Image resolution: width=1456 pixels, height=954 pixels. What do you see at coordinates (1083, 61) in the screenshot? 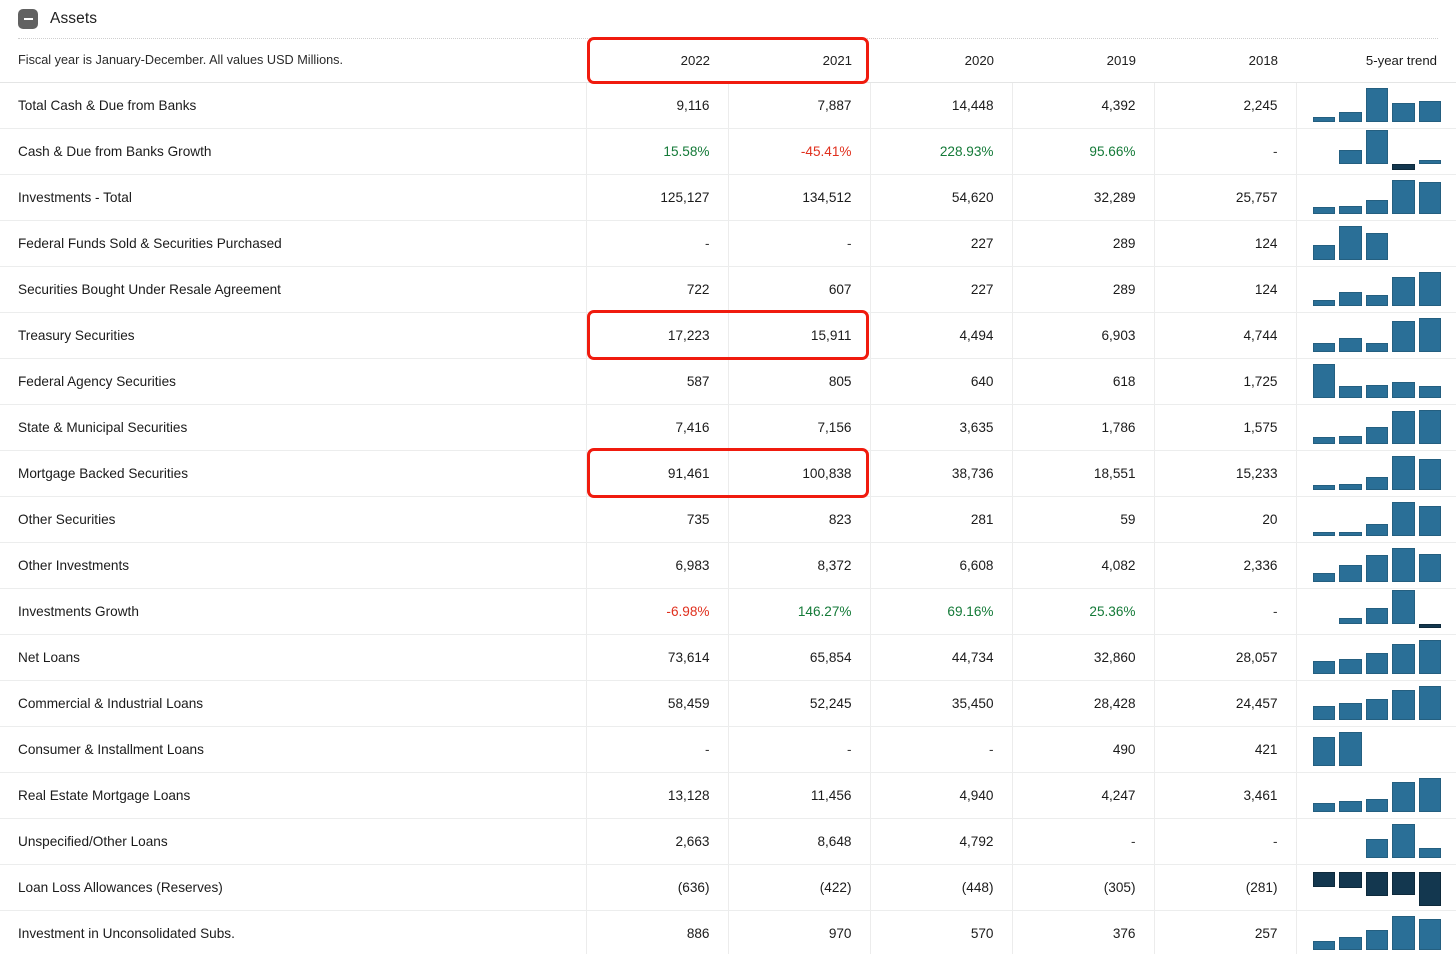
I see `column-header-2019: 2019` at bounding box center [1083, 61].